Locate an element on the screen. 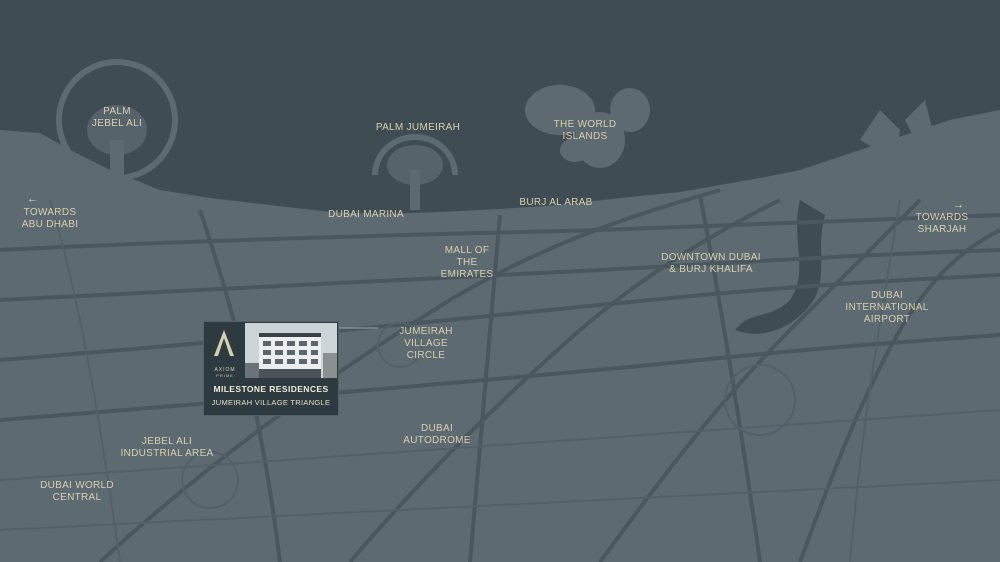 This screenshot has width=1000, height=562. label-dubai-marina: DUBAI MARINA is located at coordinates (366, 214).